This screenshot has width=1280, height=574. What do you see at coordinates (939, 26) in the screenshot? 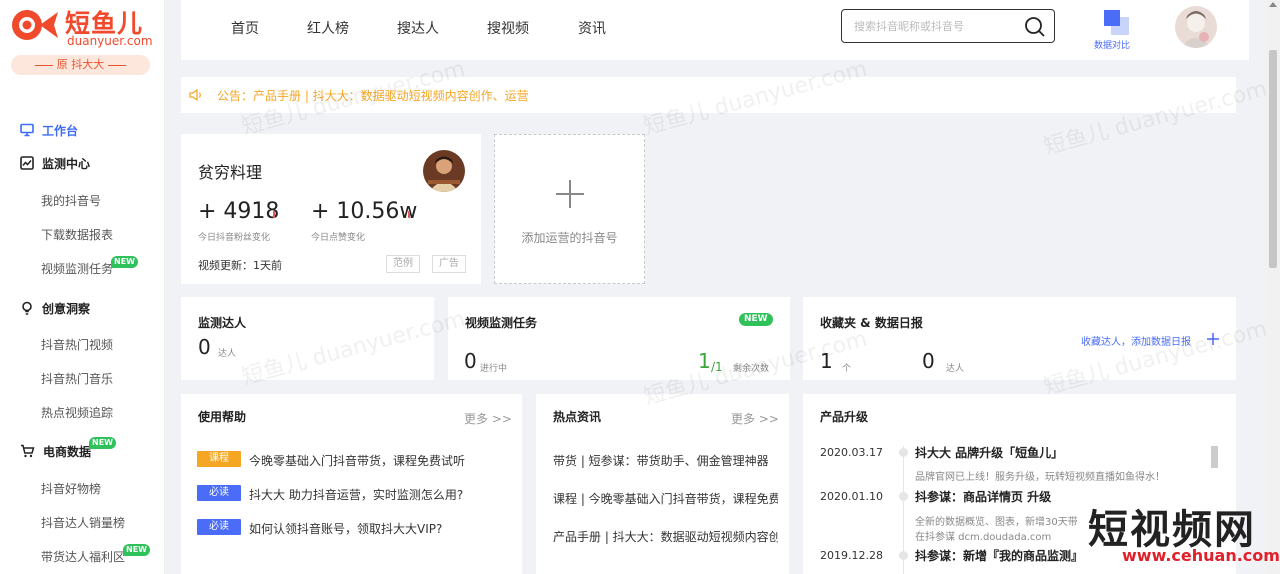
I see `search-input` at bounding box center [939, 26].